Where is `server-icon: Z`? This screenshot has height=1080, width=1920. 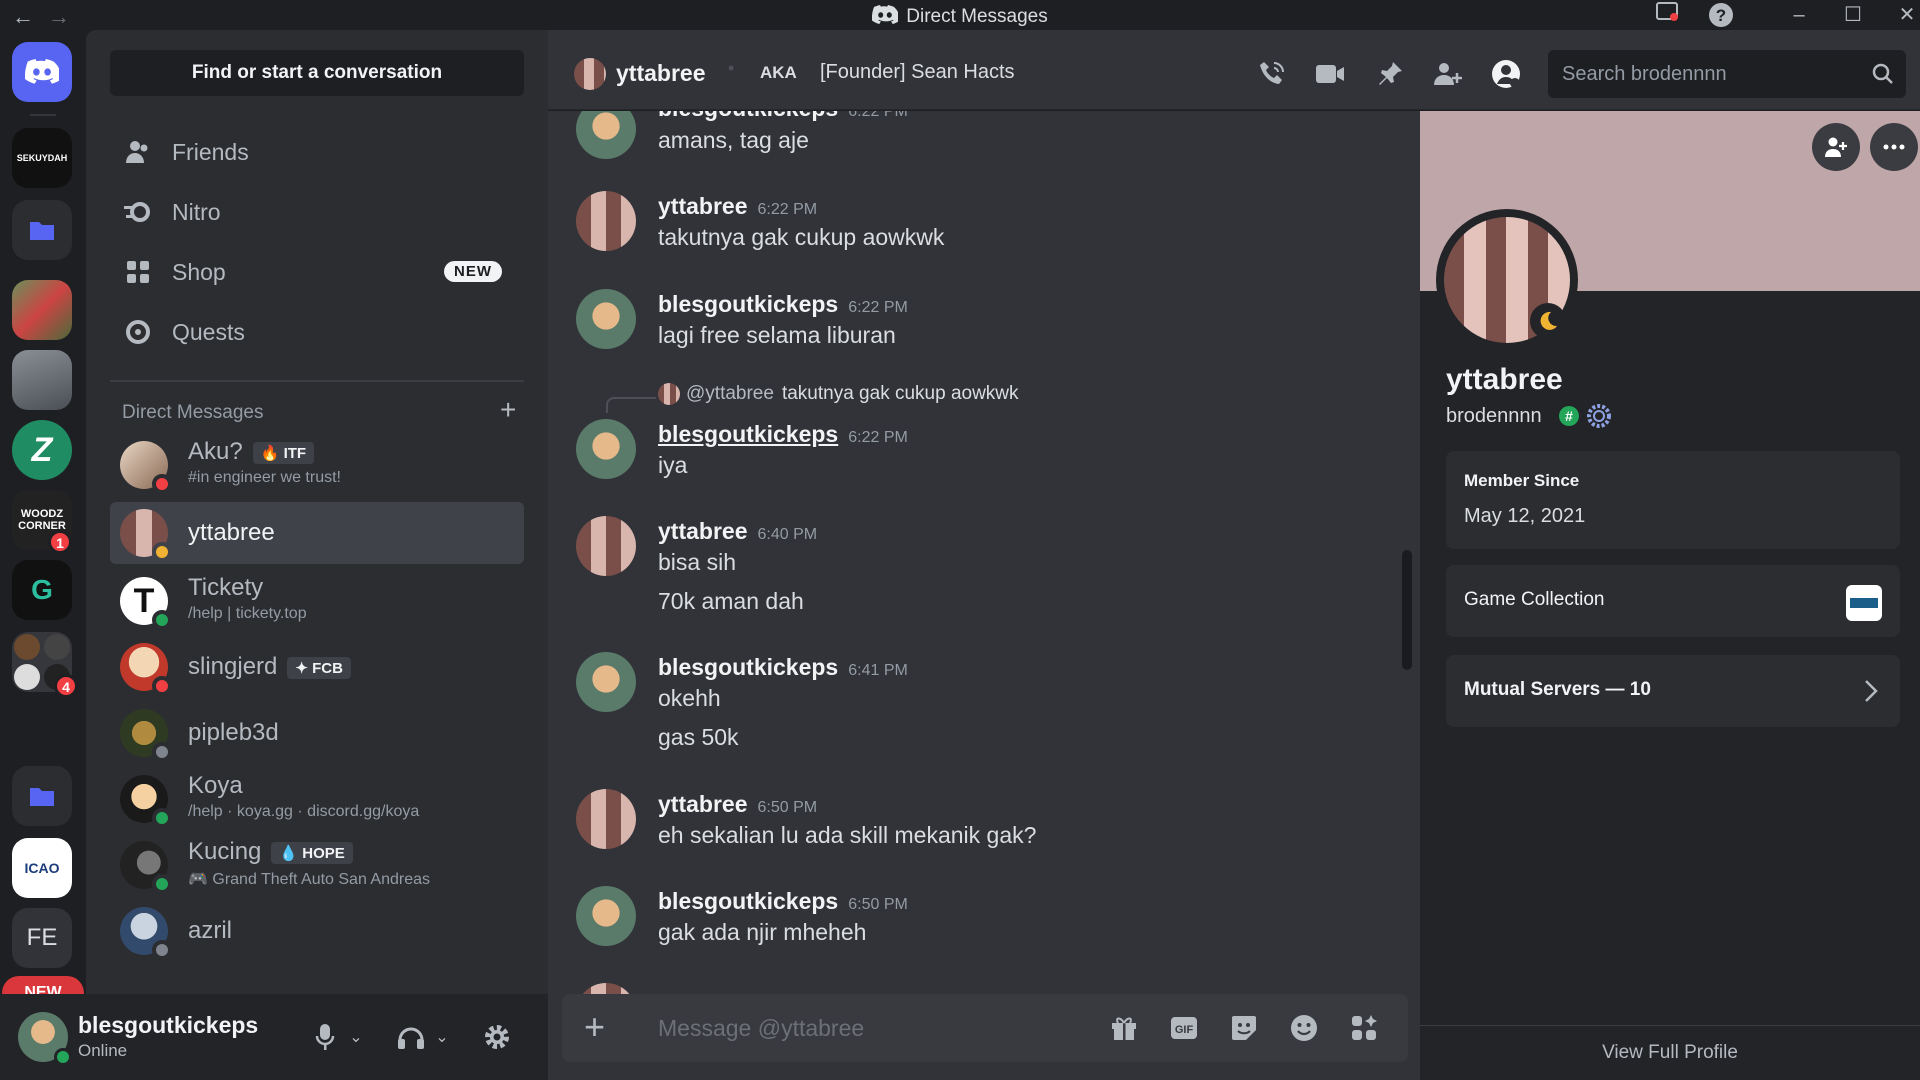 server-icon: Z is located at coordinates (42, 450).